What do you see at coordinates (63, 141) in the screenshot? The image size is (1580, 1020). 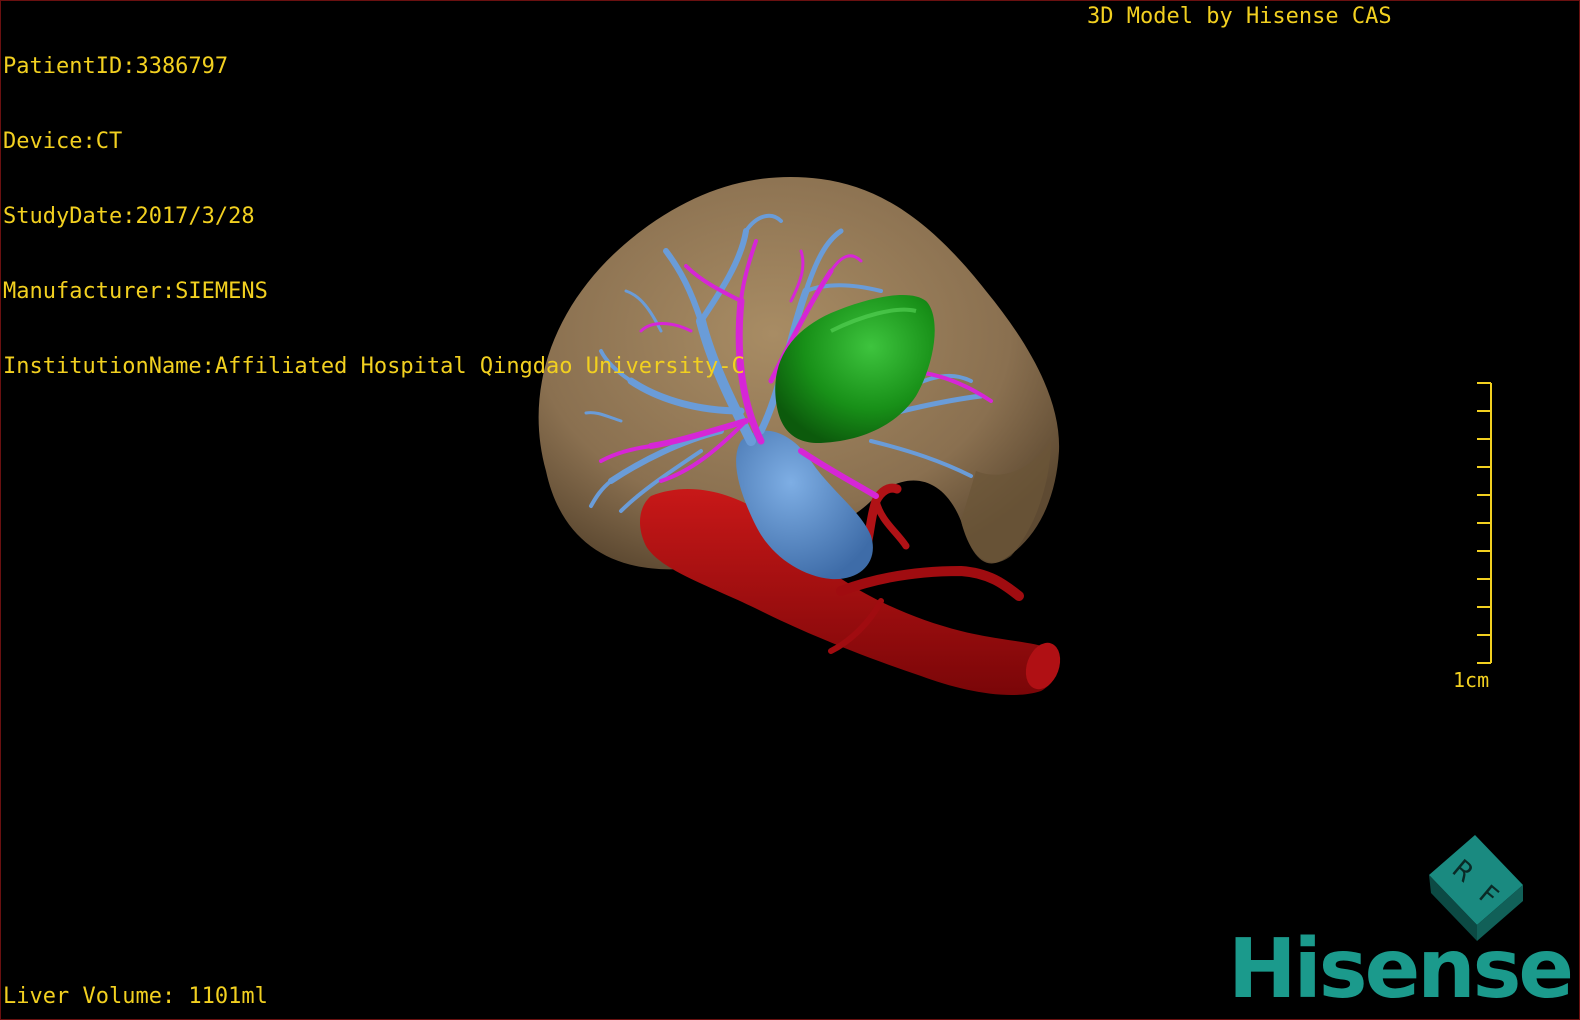 I see `device-label: Device:CT` at bounding box center [63, 141].